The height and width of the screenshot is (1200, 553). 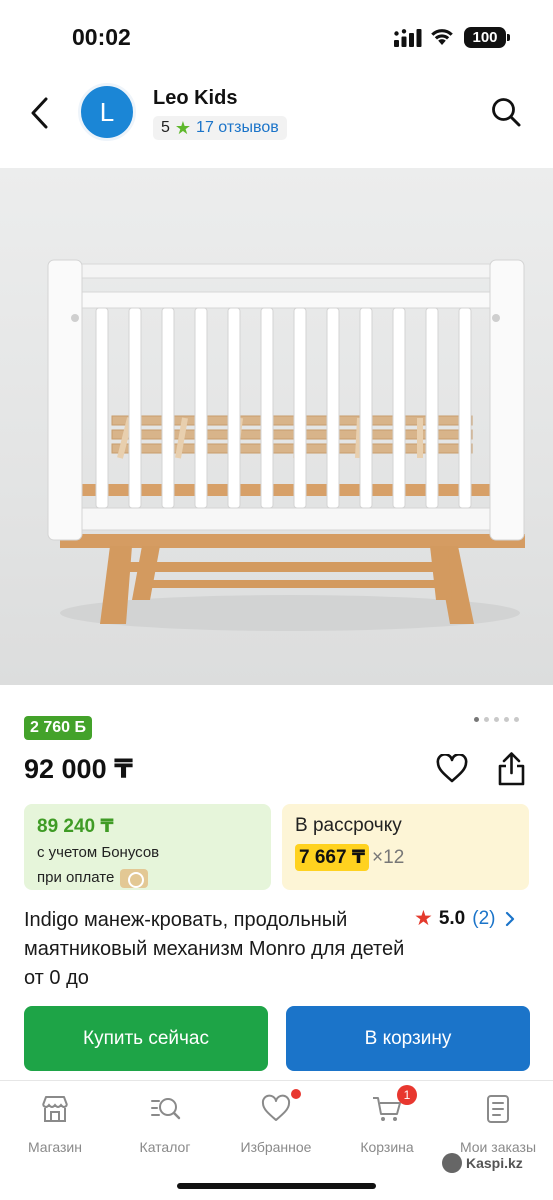 What do you see at coordinates (498, 1109) in the screenshot?
I see `orders-icon` at bounding box center [498, 1109].